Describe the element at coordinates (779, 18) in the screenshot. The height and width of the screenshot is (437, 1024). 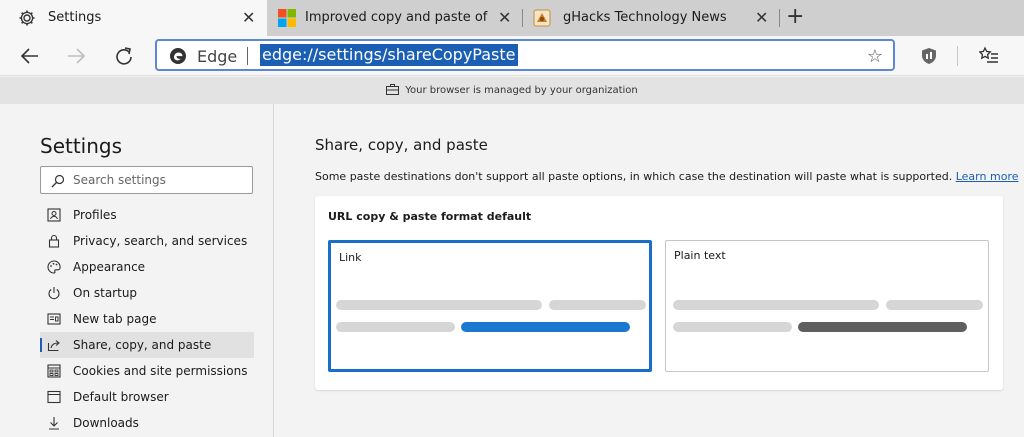
I see `tab-divider` at that location.